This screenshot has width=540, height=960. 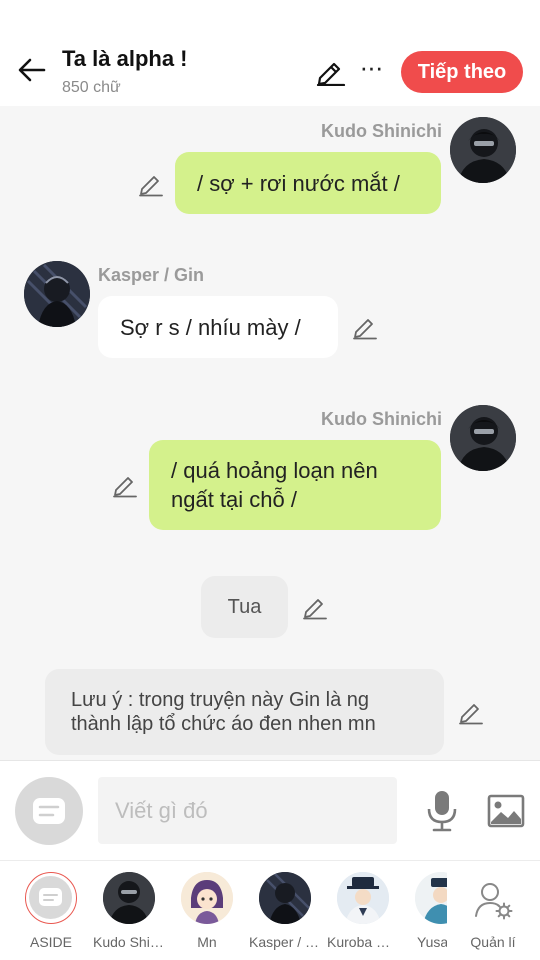 What do you see at coordinates (210, 327) in the screenshot?
I see `message-text: Sợ r s / nhíu mày /` at bounding box center [210, 327].